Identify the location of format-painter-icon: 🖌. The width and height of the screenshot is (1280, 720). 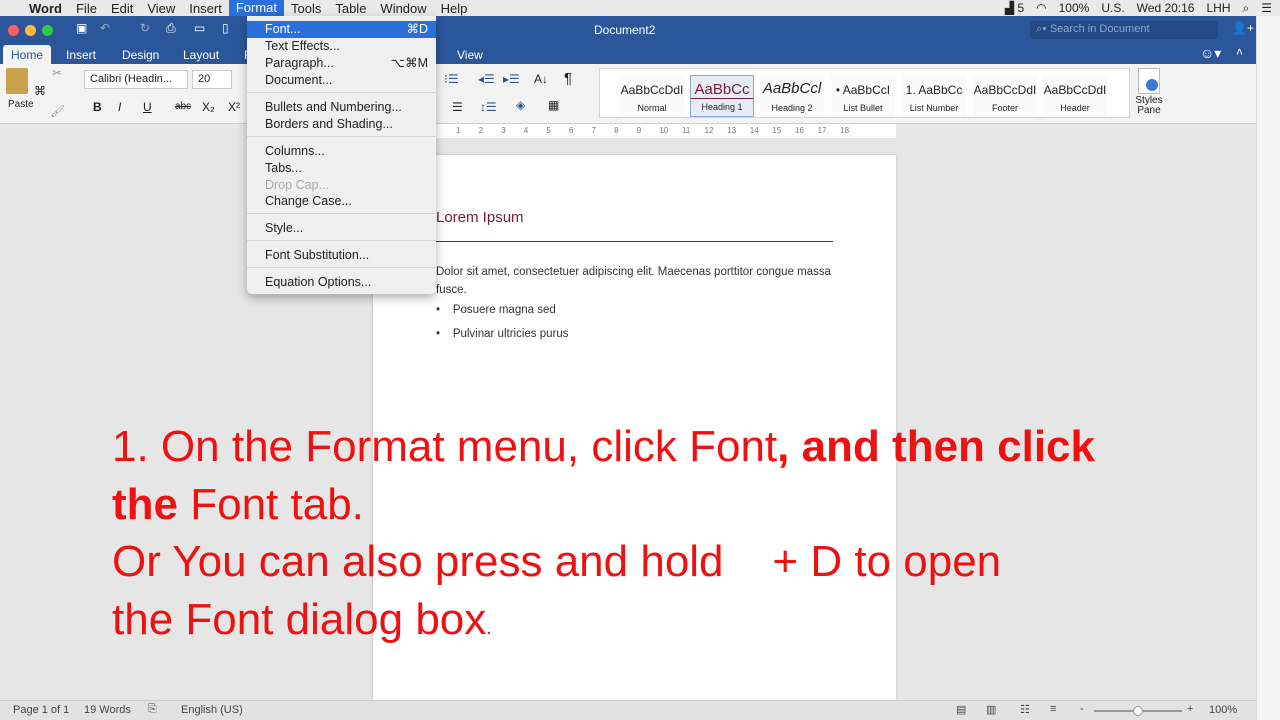
(57, 111).